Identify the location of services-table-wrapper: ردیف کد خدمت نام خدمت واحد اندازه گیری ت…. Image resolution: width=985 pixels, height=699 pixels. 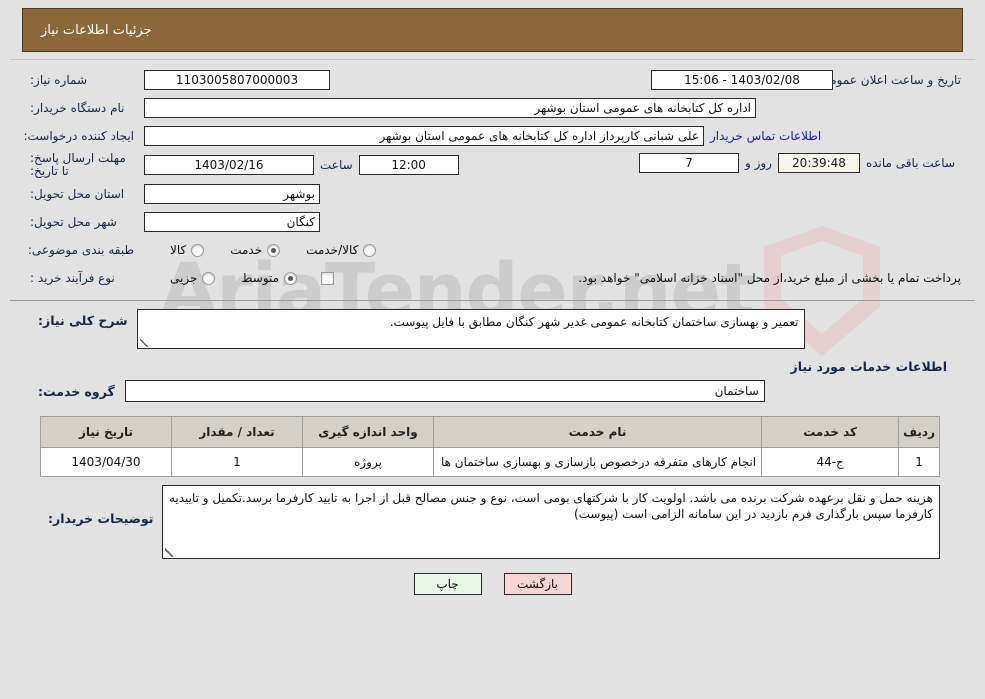
(490, 446).